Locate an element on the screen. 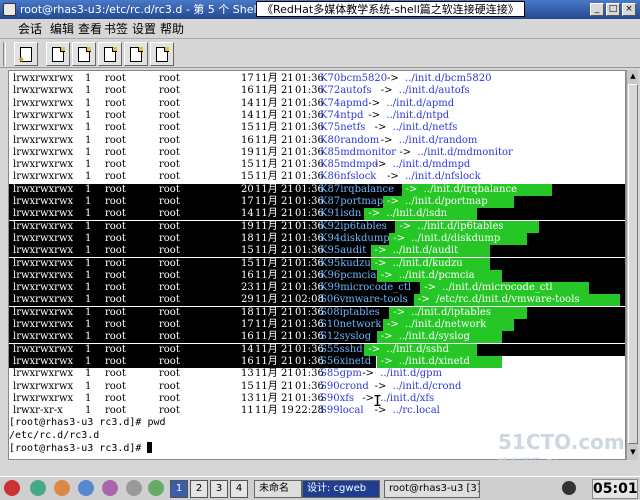 The width and height of the screenshot is (640, 500). ls-target: ../init.d/crond is located at coordinates (427, 386).